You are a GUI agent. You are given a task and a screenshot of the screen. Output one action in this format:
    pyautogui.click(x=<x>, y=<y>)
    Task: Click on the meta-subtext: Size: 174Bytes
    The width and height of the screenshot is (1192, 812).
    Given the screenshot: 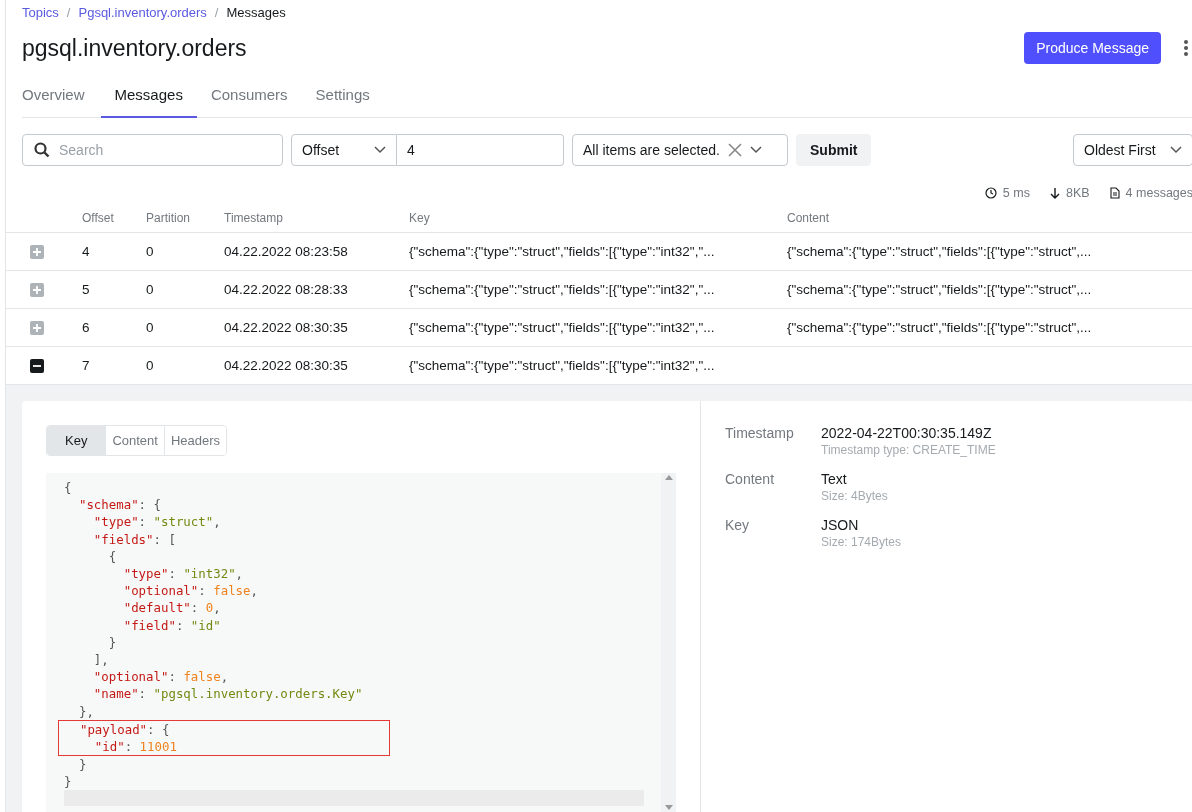 What is the action you would take?
    pyautogui.click(x=862, y=542)
    